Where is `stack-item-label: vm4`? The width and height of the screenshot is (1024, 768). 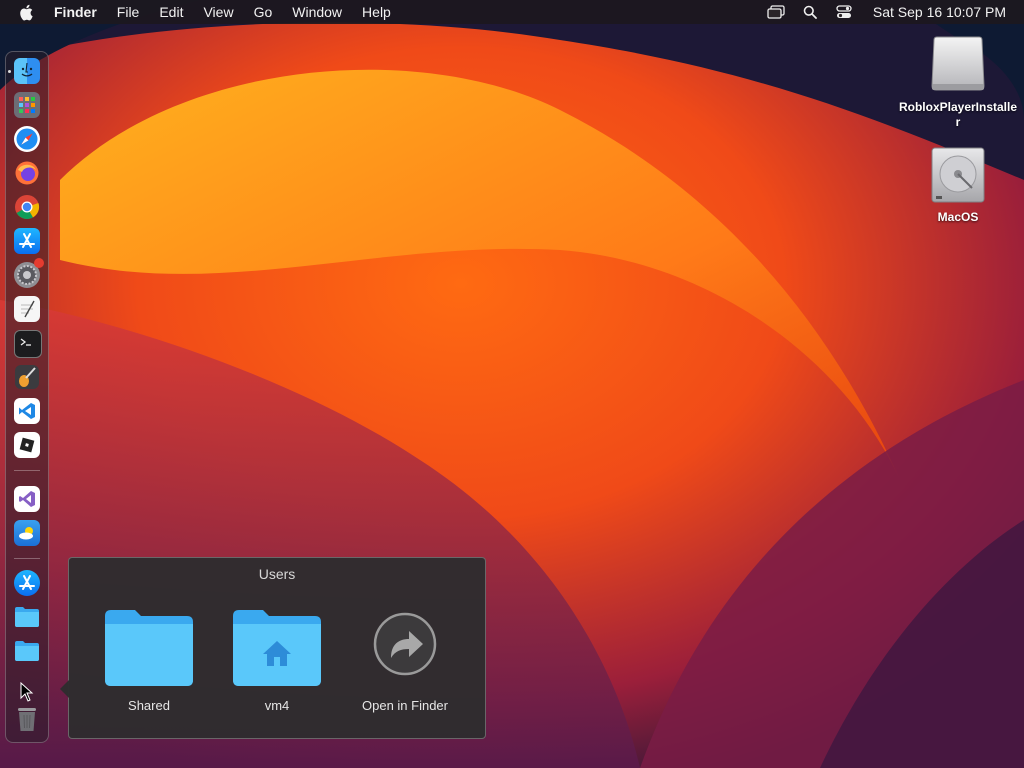 stack-item-label: vm4 is located at coordinates (277, 705).